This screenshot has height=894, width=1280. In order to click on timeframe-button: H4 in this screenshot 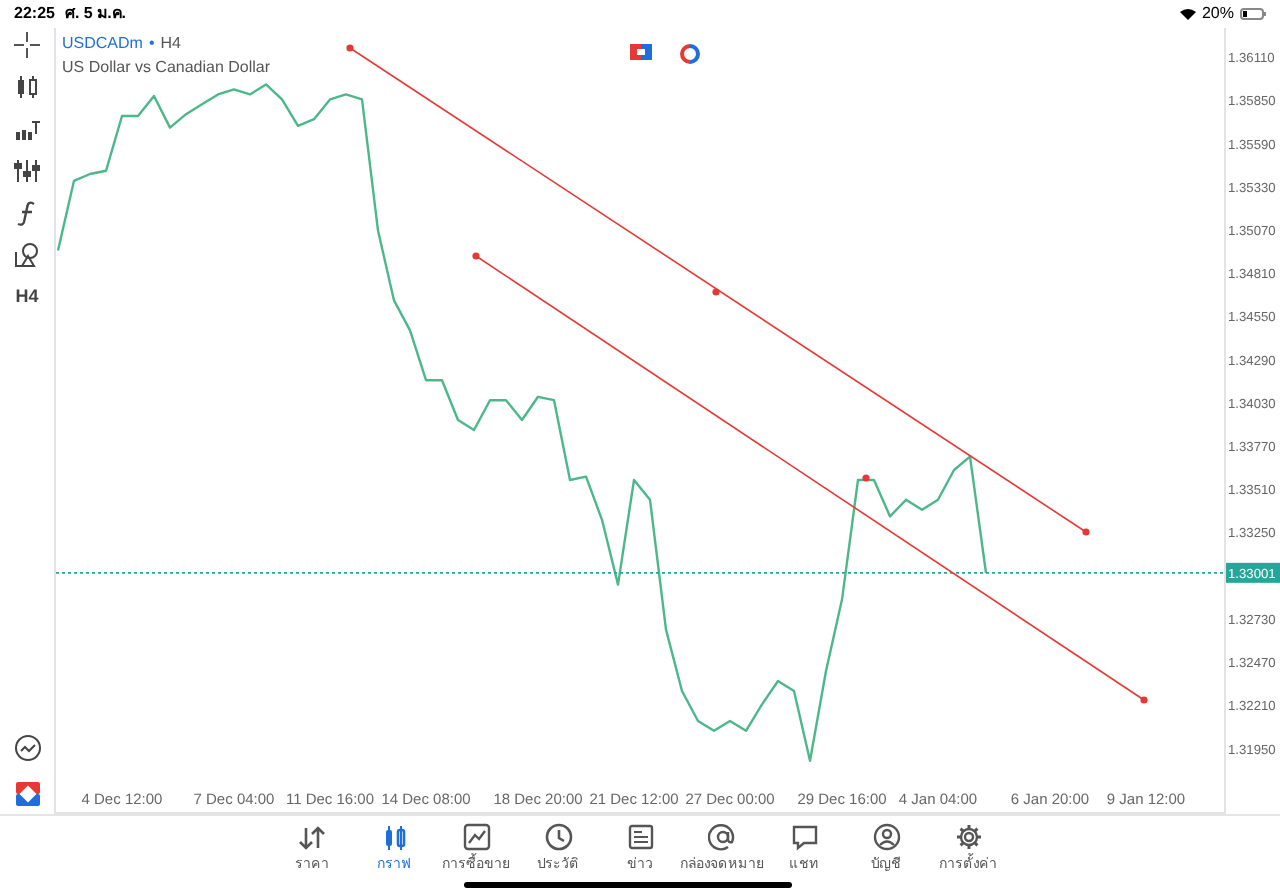, I will do `click(27, 297)`.